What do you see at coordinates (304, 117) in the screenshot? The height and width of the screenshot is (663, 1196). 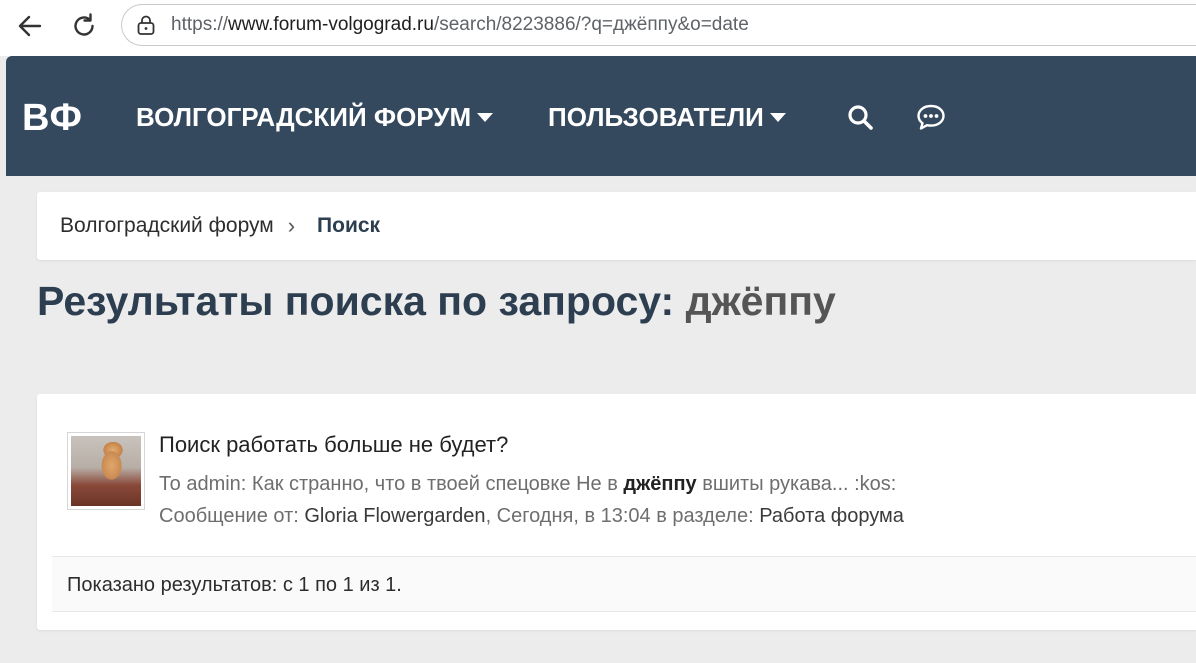 I see `nav-label: ВОЛГОГРАДСКИЙ ФОРУМ` at bounding box center [304, 117].